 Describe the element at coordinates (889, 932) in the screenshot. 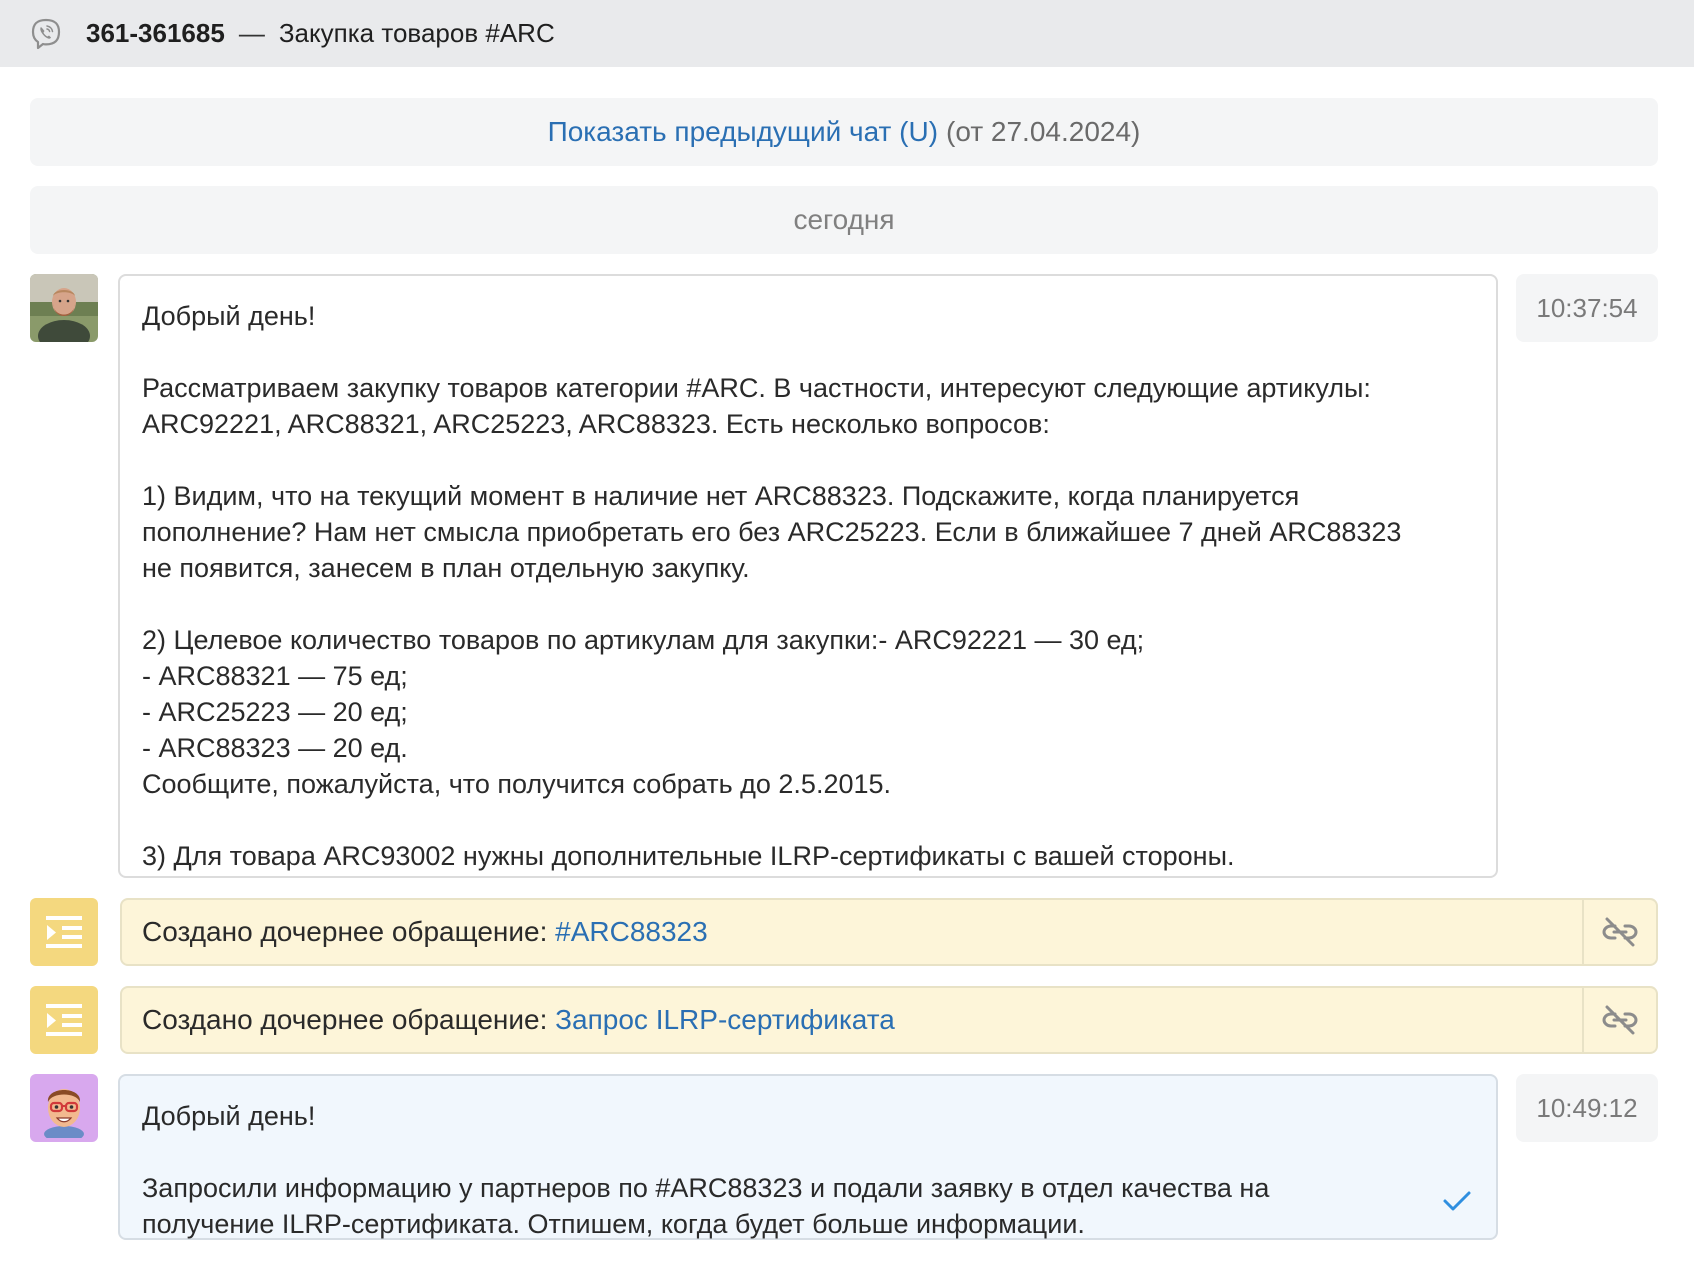

I see `subtask-created-event: Создано дочернее обращение: #ARC88323` at that location.